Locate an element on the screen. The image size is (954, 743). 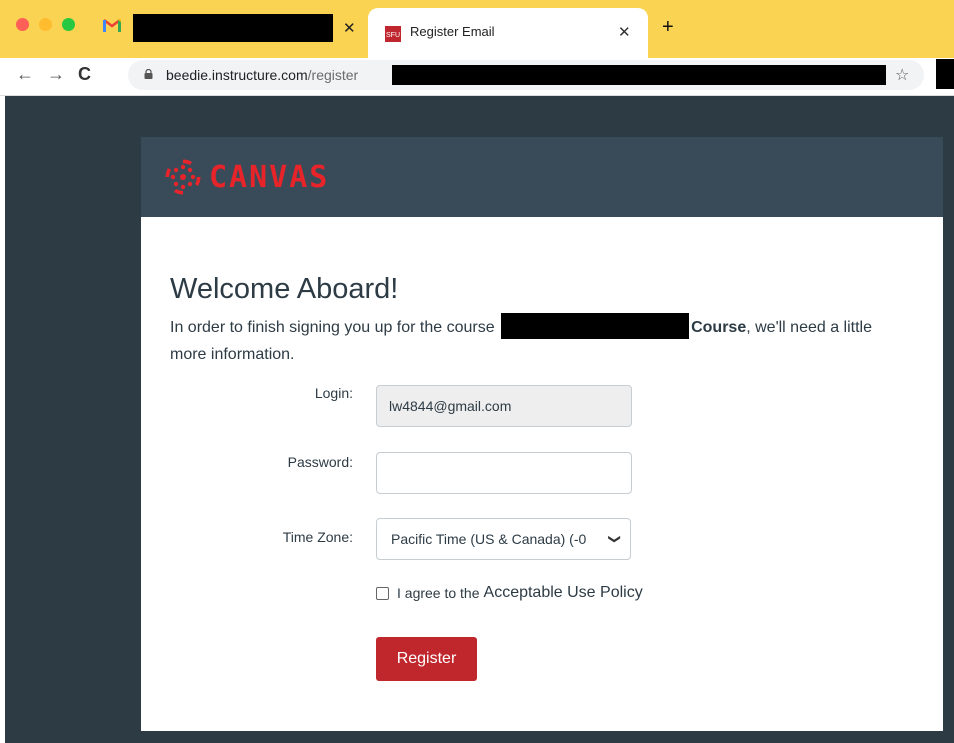
tab-gmail-close-icon: ✕ is located at coordinates (349, 28).